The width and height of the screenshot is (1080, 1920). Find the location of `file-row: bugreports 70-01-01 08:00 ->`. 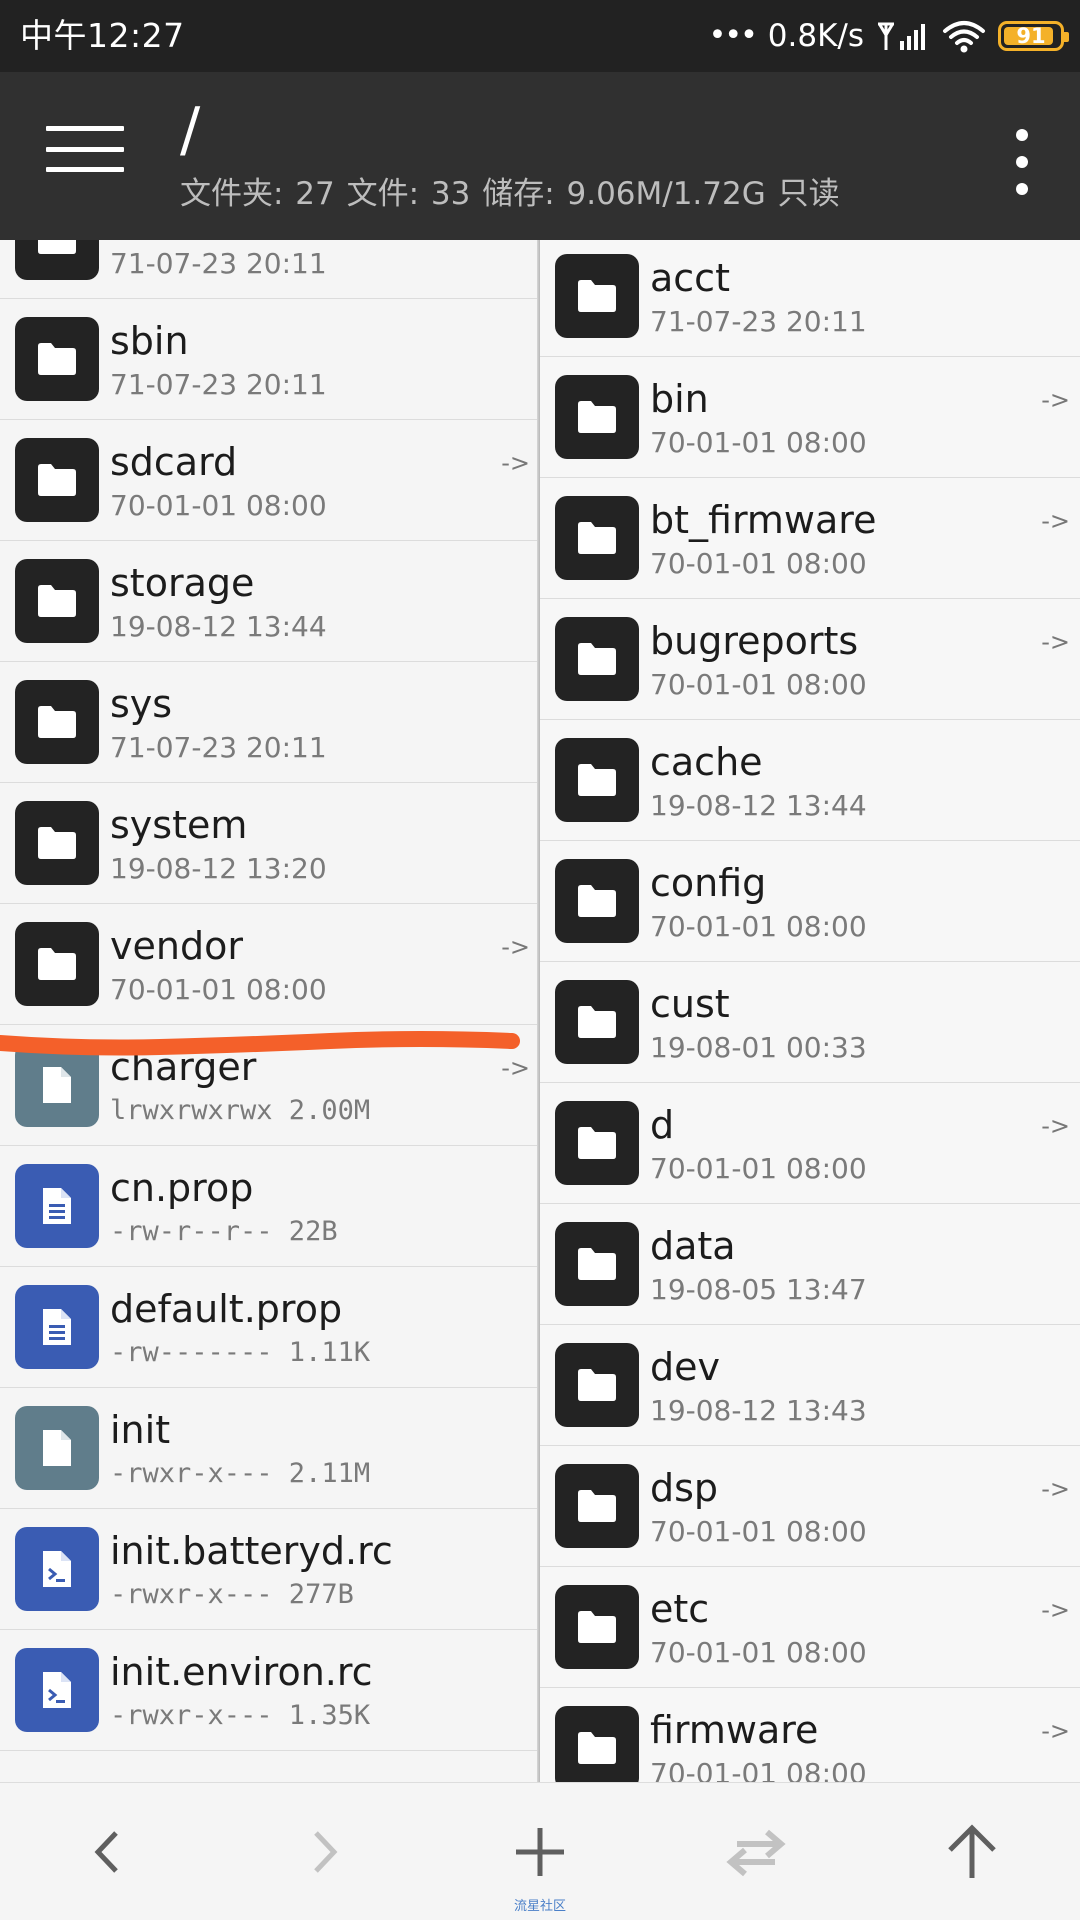

file-row: bugreports 70-01-01 08:00 -> is located at coordinates (810, 659).